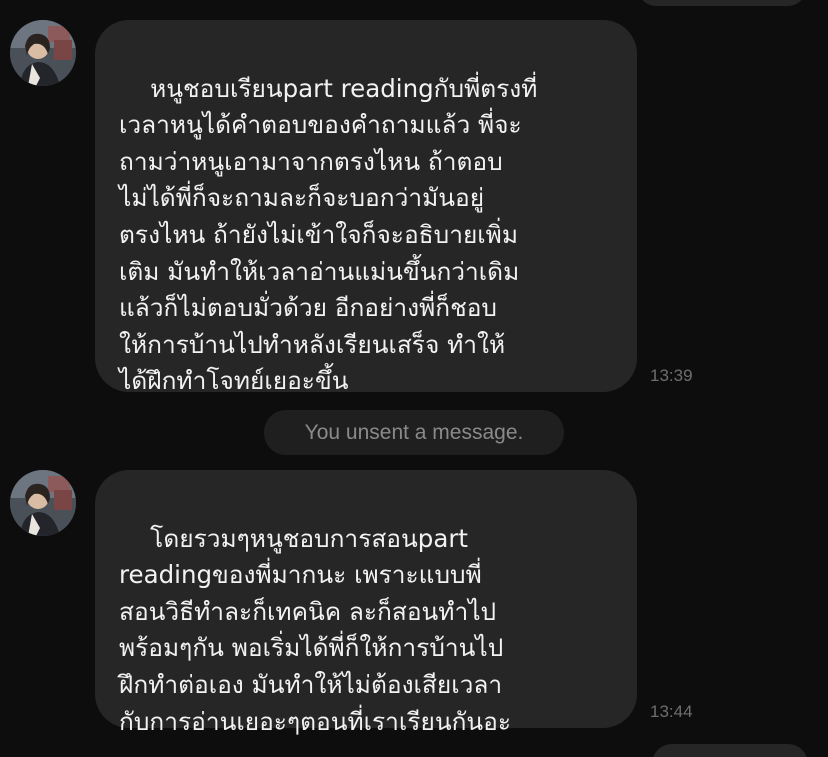 This screenshot has width=828, height=757. I want to click on message-timestamp: 13:44, so click(671, 711).